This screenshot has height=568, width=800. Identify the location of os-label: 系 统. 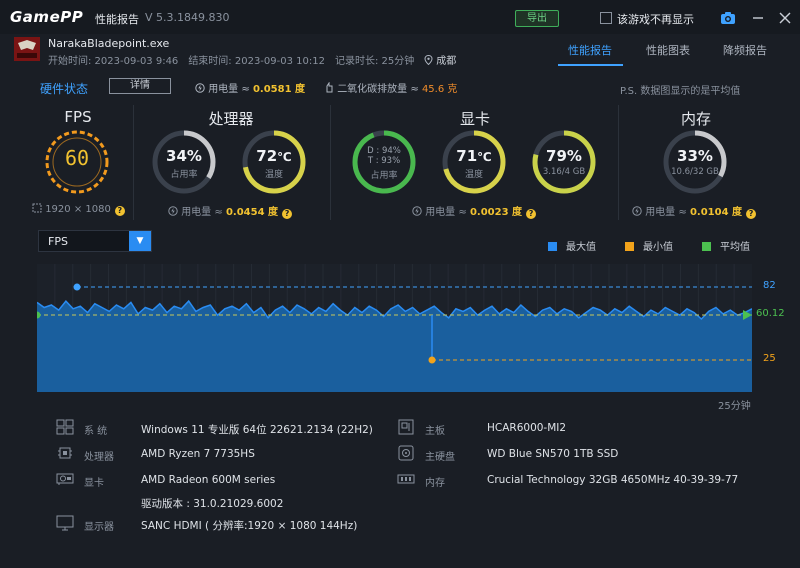
(96, 431).